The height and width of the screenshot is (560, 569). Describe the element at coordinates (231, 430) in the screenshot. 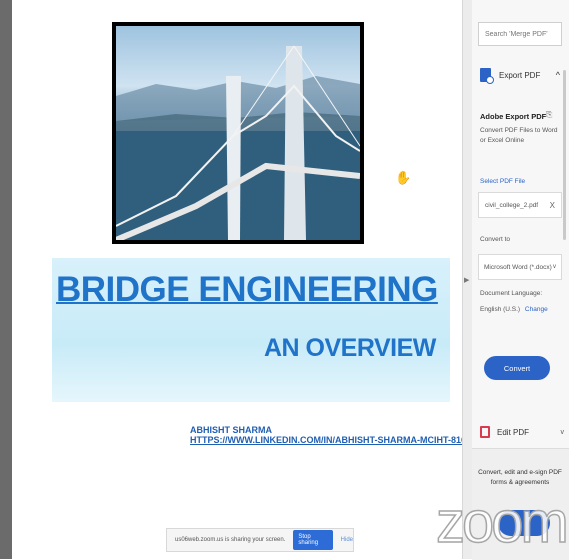

I see `author-name: ABHISHT SHARMA` at that location.